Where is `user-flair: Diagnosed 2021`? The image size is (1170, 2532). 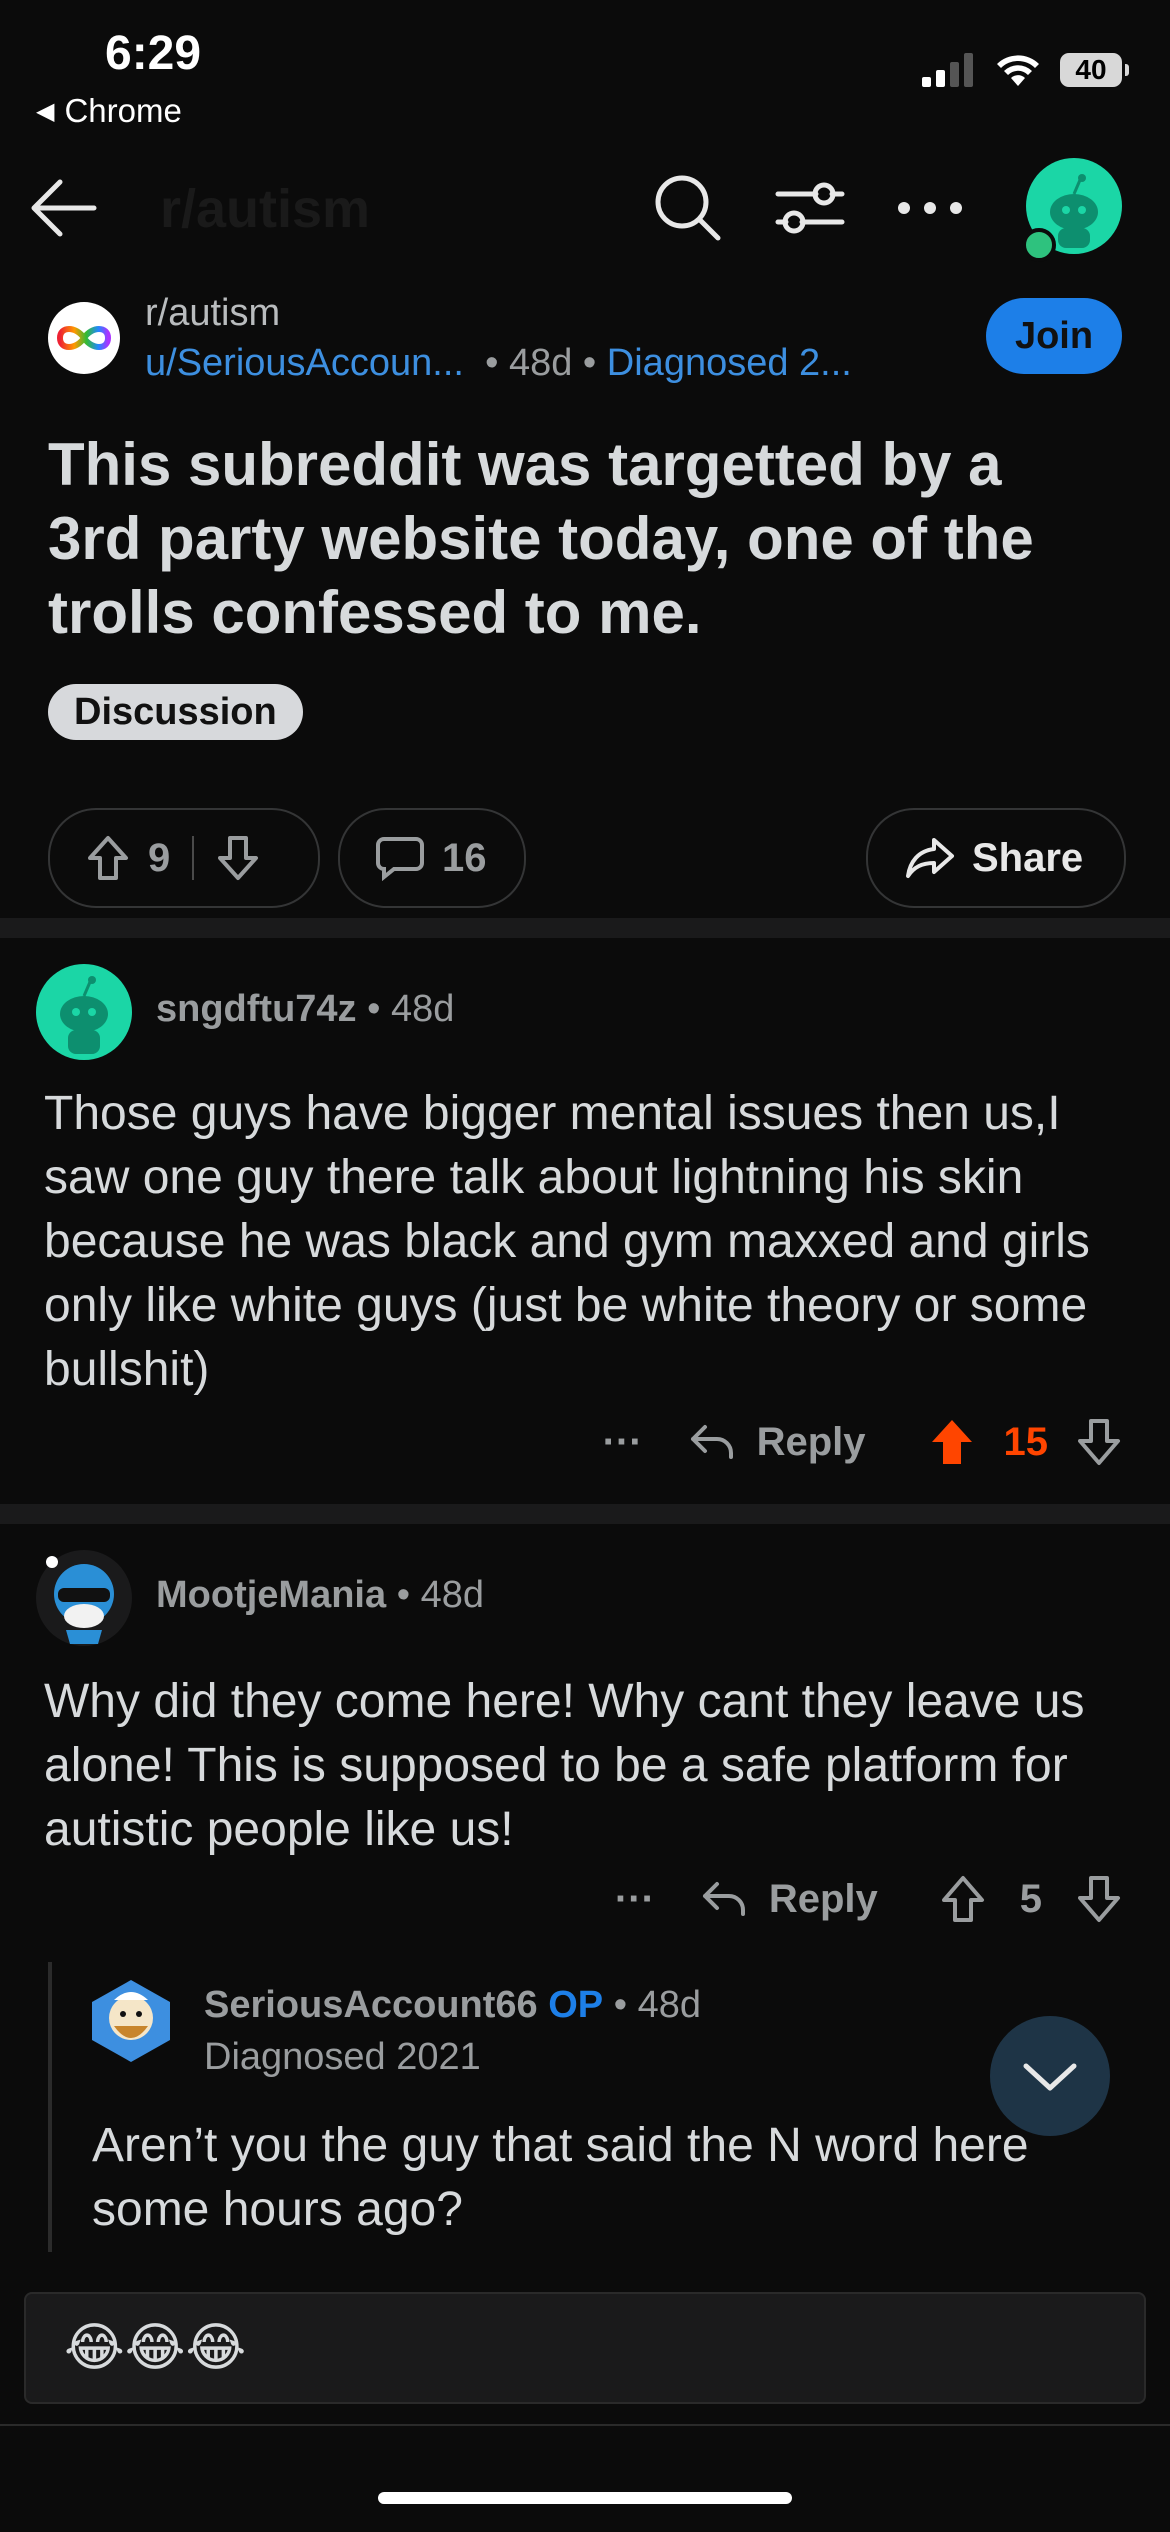
user-flair: Diagnosed 2021 is located at coordinates (342, 2057).